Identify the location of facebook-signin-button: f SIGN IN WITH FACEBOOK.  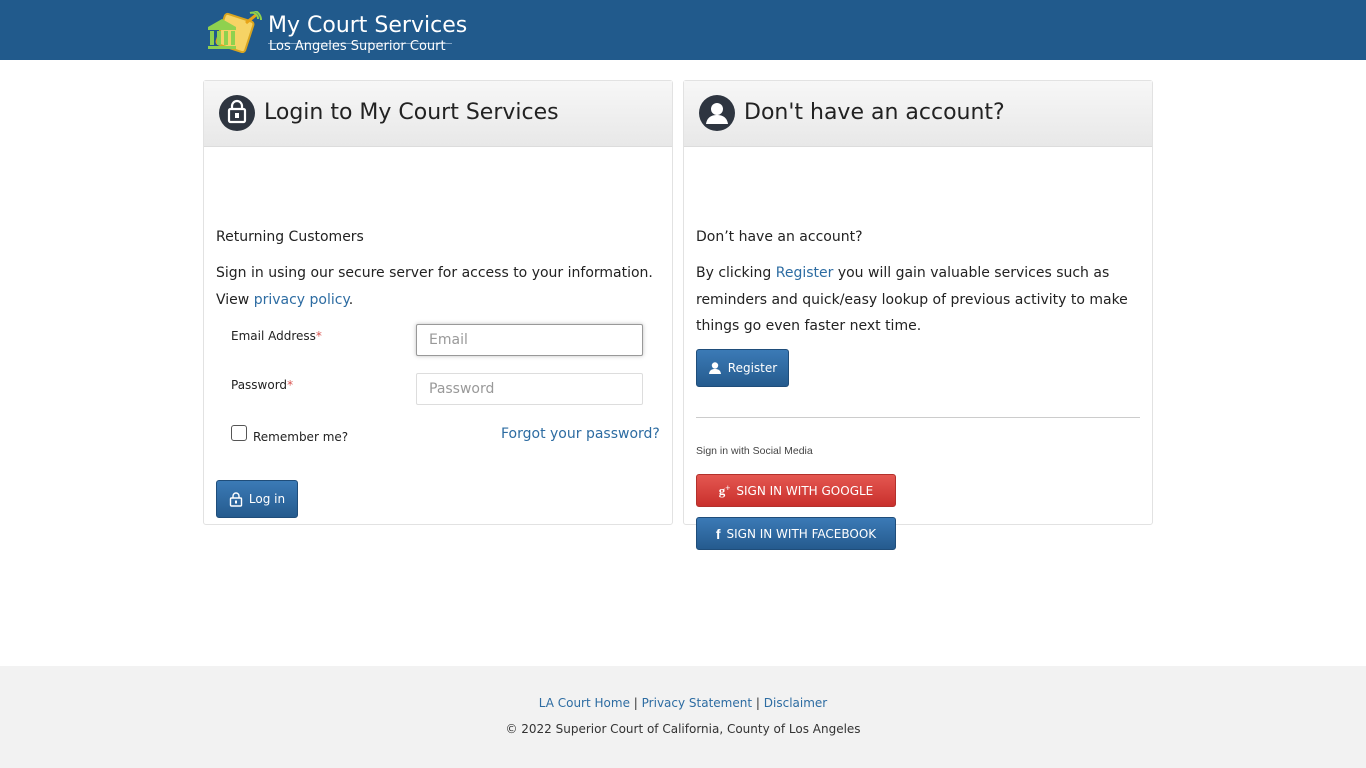
(796, 533).